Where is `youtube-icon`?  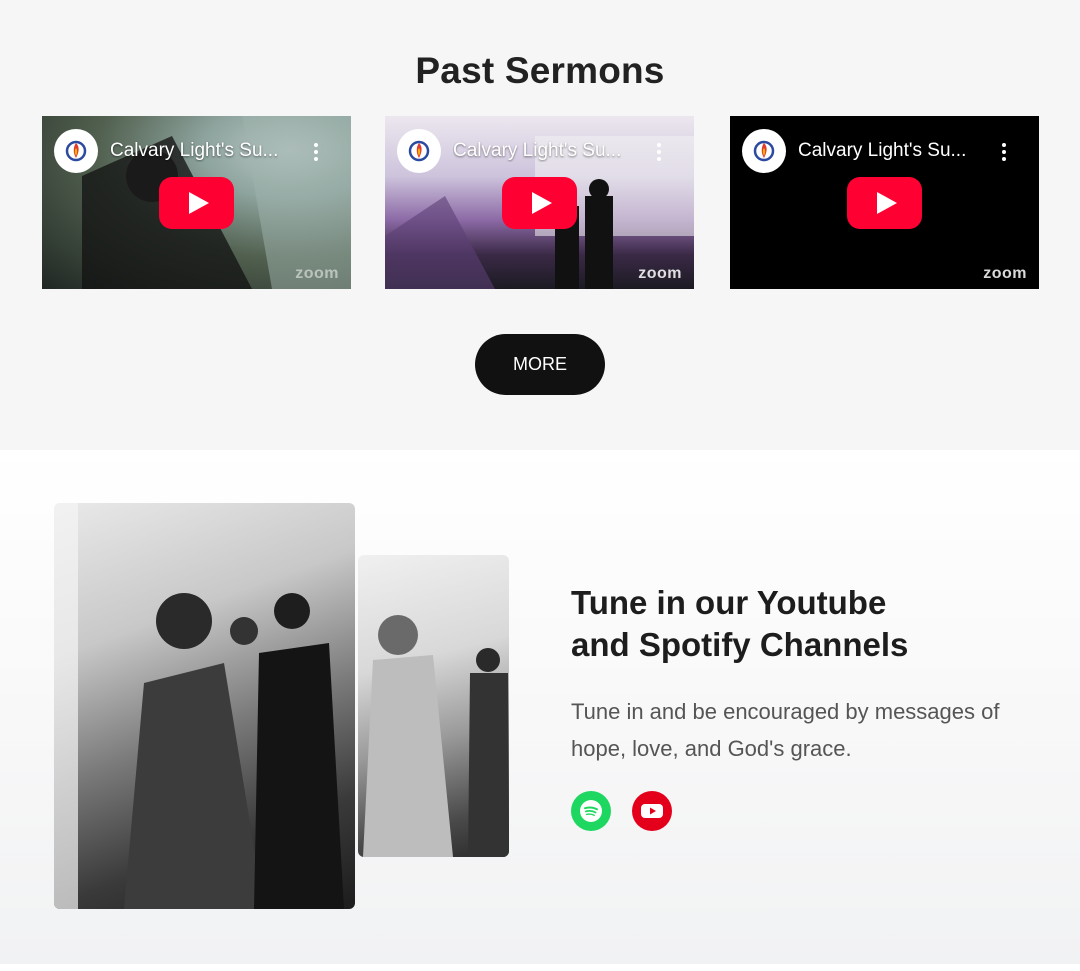 youtube-icon is located at coordinates (652, 811).